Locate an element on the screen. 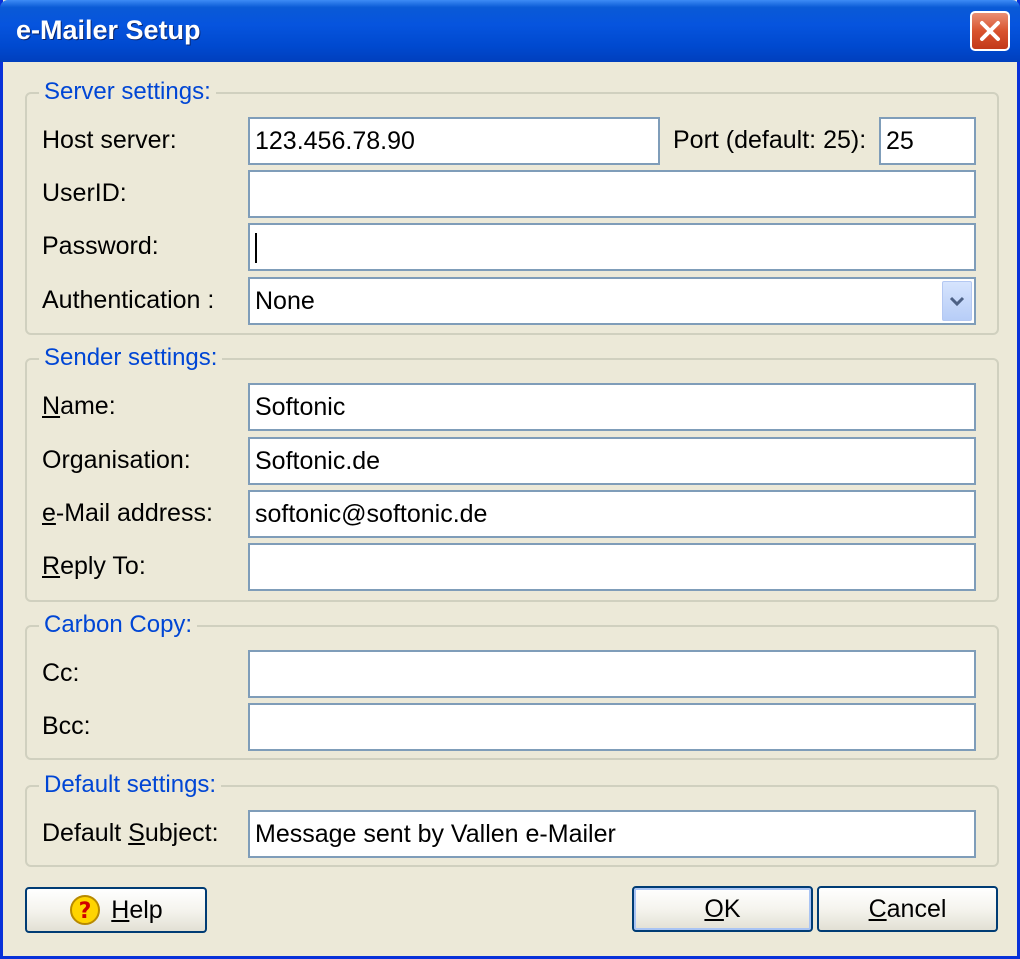 This screenshot has width=1020, height=959. default-settings-legend: Default settings: is located at coordinates (130, 785).